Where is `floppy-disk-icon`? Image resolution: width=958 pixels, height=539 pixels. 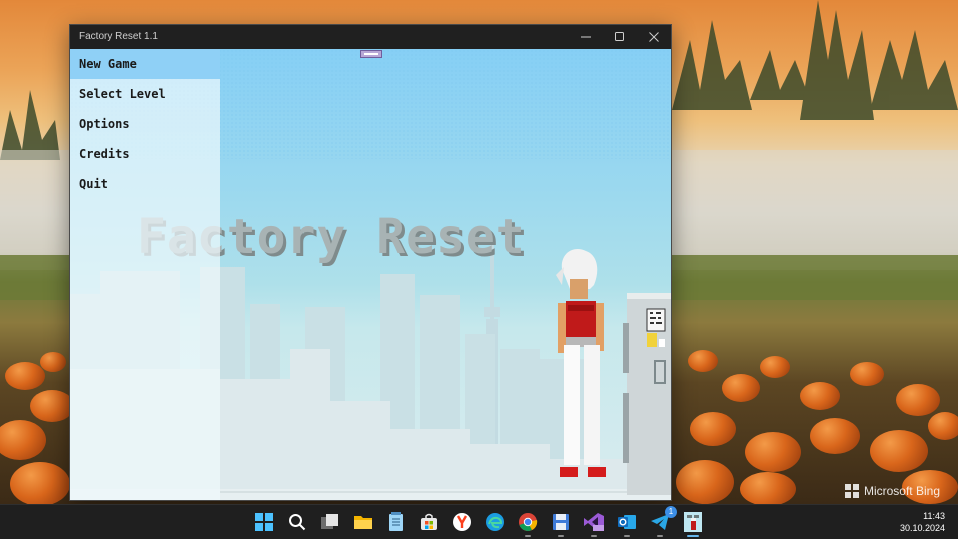
floppy-disk-icon is located at coordinates (561, 522).